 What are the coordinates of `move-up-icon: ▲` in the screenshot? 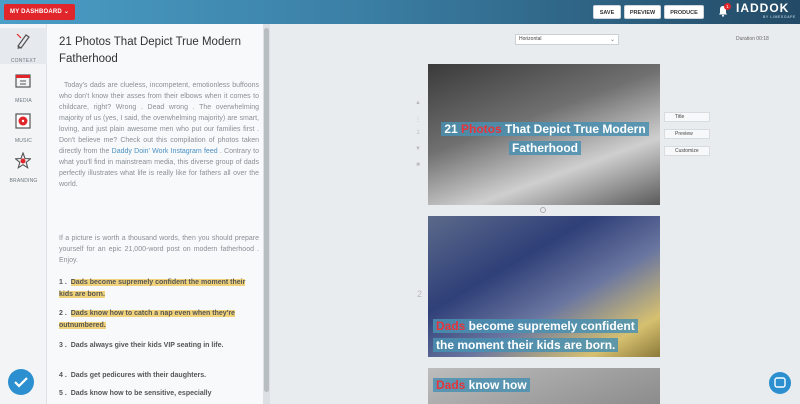 It's located at (418, 103).